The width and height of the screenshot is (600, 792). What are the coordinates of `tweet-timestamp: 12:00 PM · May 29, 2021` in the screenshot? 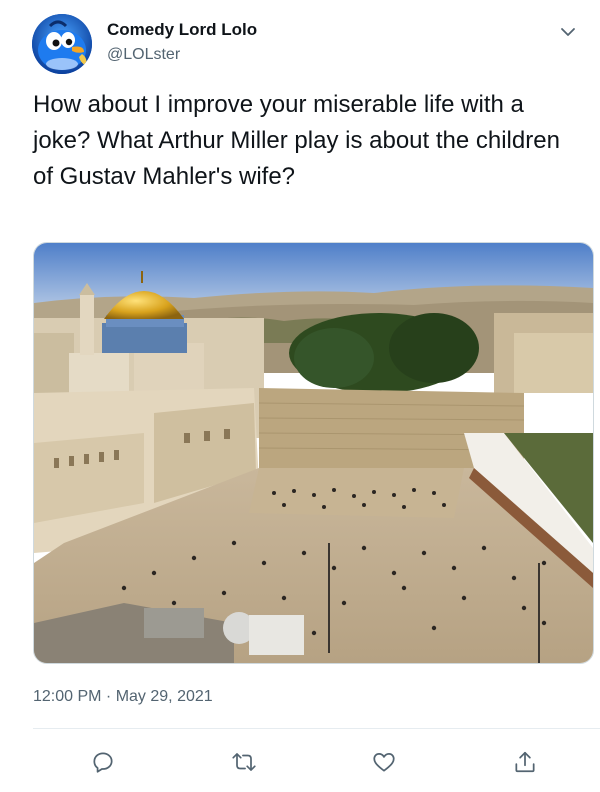 It's located at (123, 697).